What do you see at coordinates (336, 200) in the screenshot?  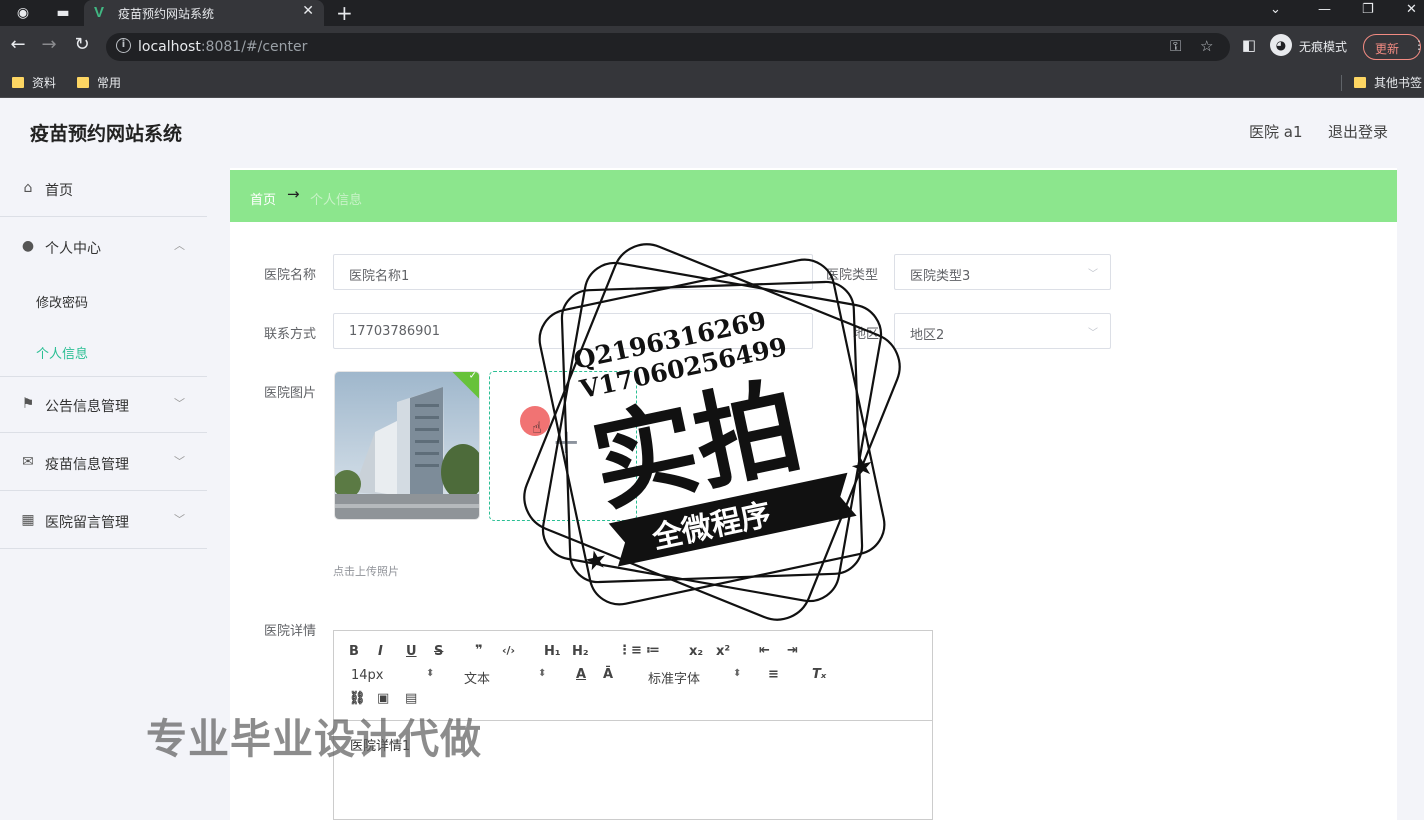 I see `breadcrumb-current: 个人信息` at bounding box center [336, 200].